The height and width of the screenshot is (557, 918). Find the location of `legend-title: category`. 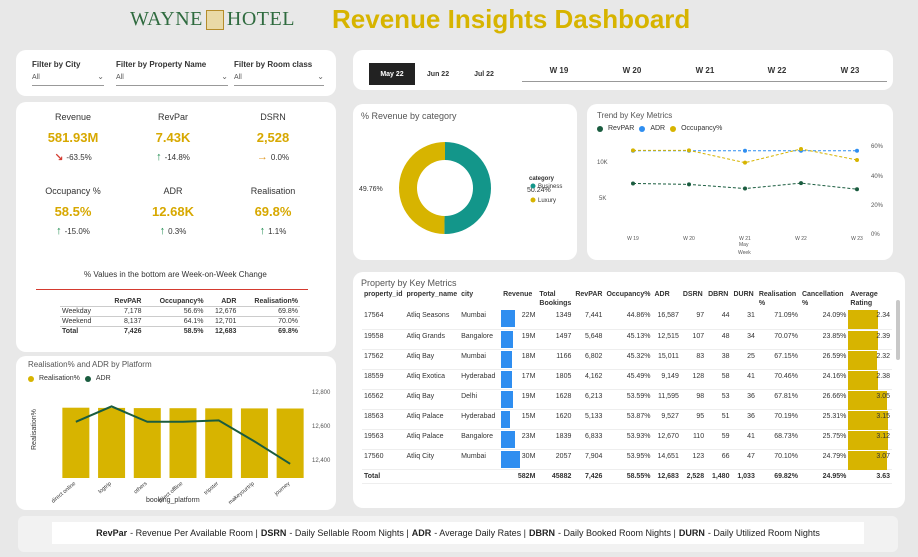

legend-title: category is located at coordinates (542, 179).